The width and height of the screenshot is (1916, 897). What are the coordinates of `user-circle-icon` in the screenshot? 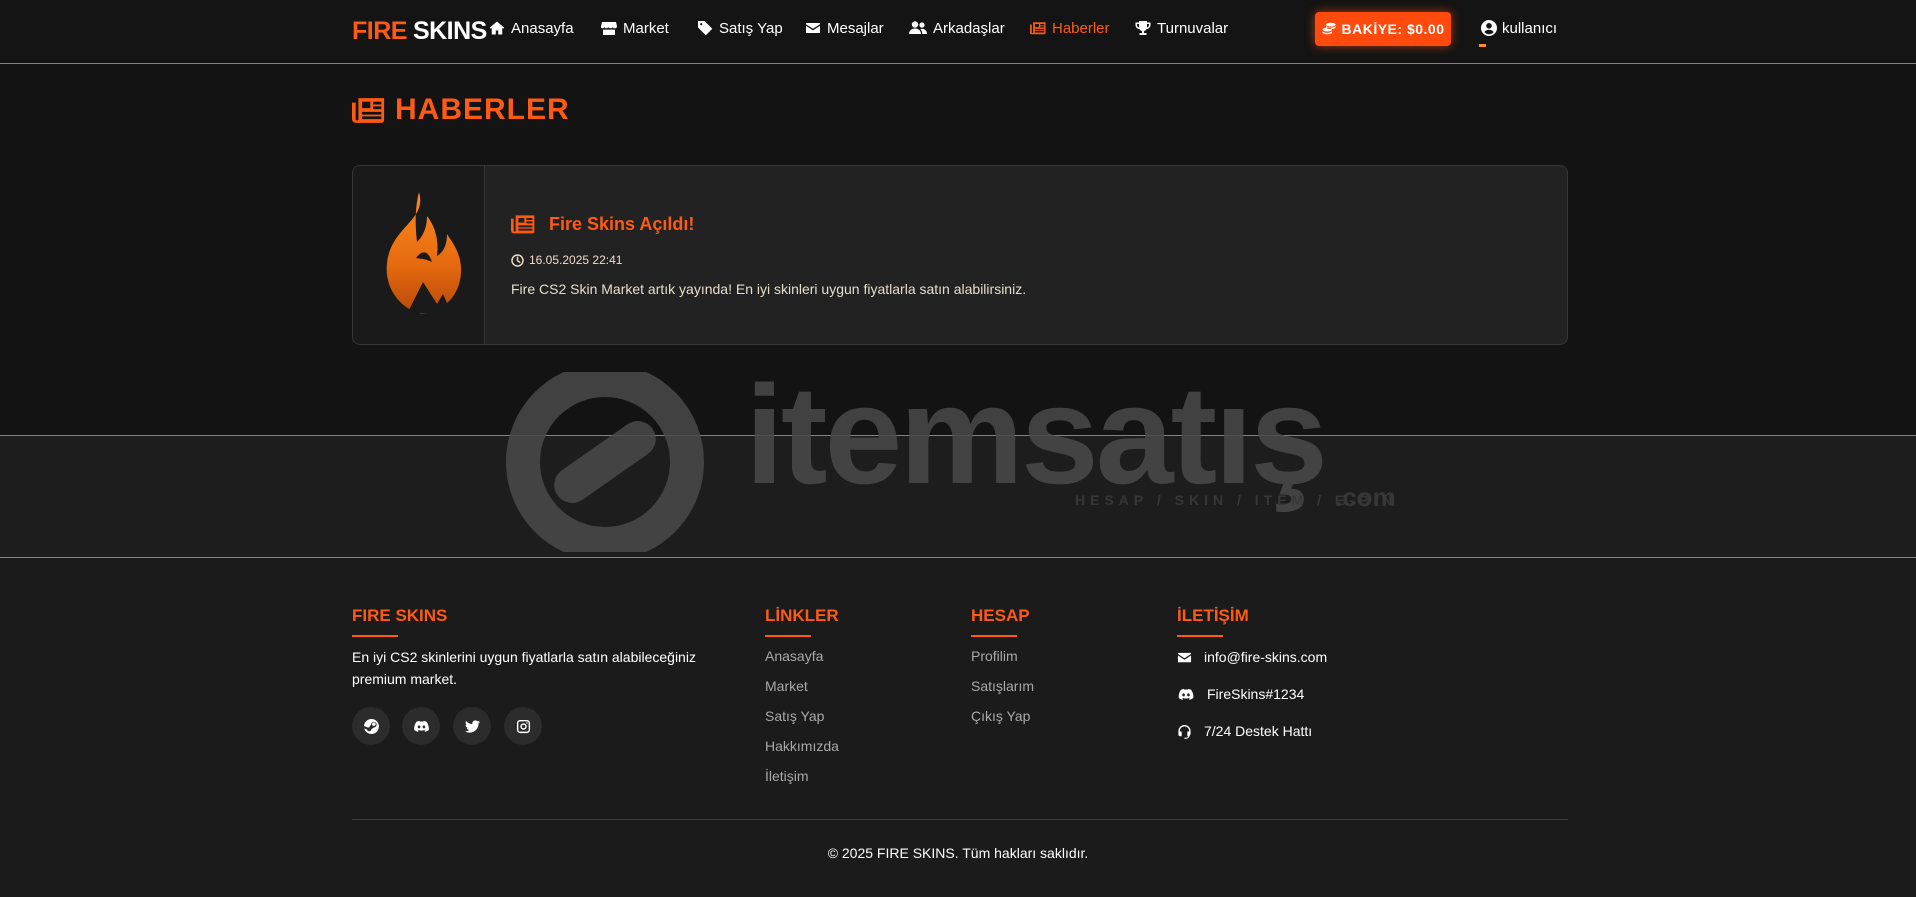 It's located at (1489, 28).